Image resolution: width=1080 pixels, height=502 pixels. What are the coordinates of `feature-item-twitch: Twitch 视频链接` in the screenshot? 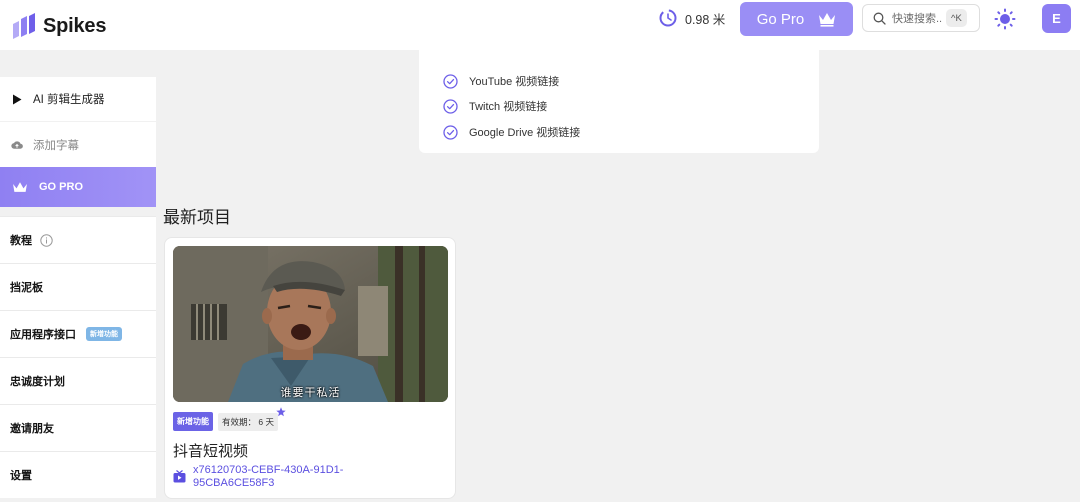 It's located at (495, 106).